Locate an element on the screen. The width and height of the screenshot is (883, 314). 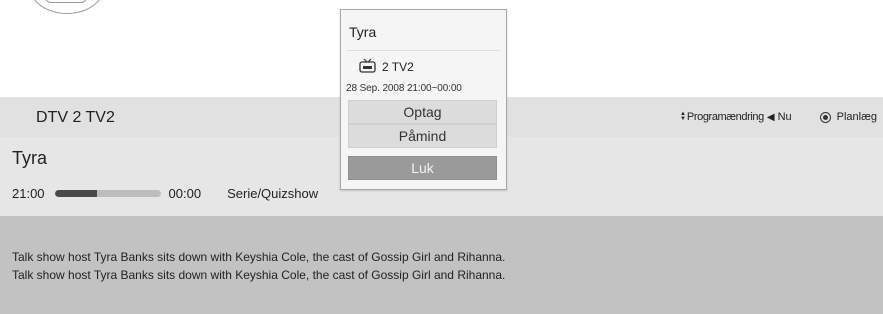
program-title: Tyra is located at coordinates (30, 158).